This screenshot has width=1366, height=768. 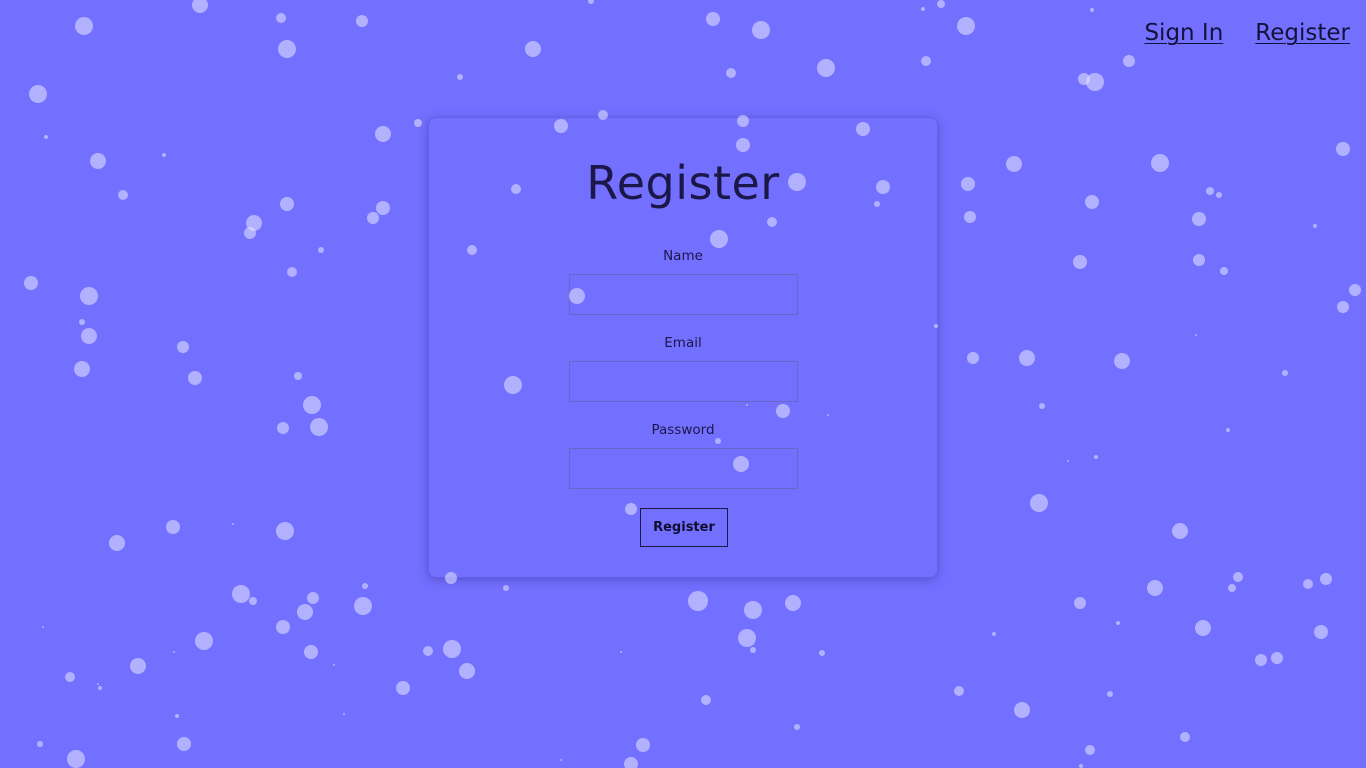 I want to click on password-input, so click(x=683, y=468).